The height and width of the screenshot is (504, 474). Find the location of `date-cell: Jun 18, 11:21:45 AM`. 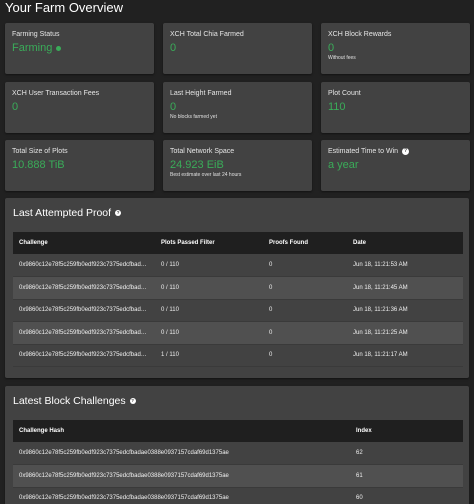

date-cell: Jun 18, 11:21:45 AM is located at coordinates (405, 288).